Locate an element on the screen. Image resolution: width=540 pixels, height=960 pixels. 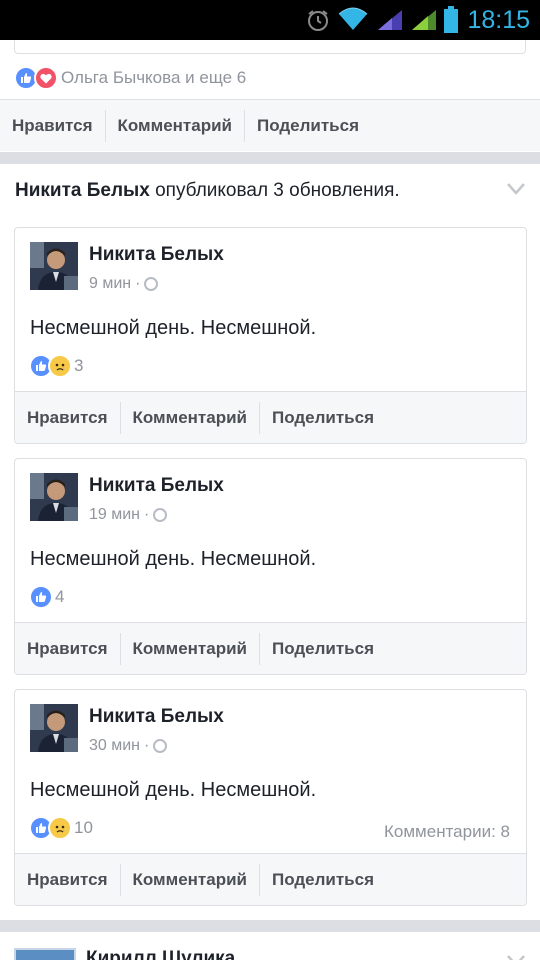
reactions-summary: 3 is located at coordinates (56, 366).